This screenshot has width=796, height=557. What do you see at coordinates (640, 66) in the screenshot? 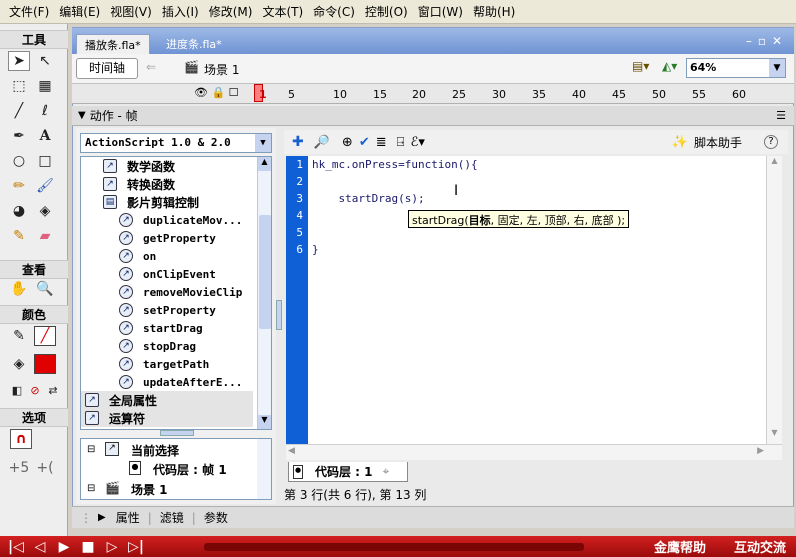
I see `edit-symbol-icon: ▤▾` at bounding box center [640, 66].